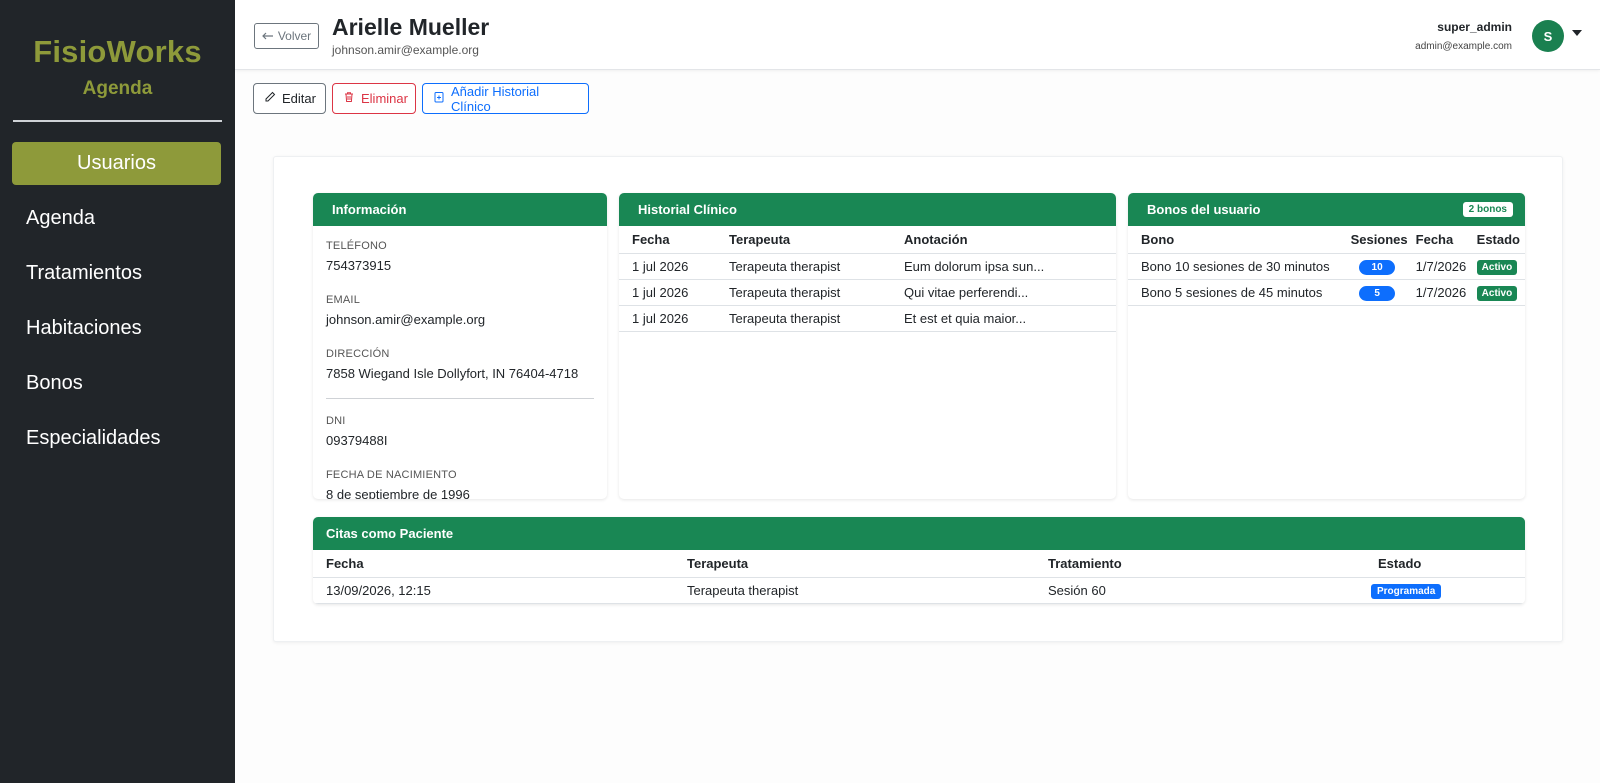  Describe the element at coordinates (667, 240) in the screenshot. I see `history-col-fecha: Fecha` at that location.